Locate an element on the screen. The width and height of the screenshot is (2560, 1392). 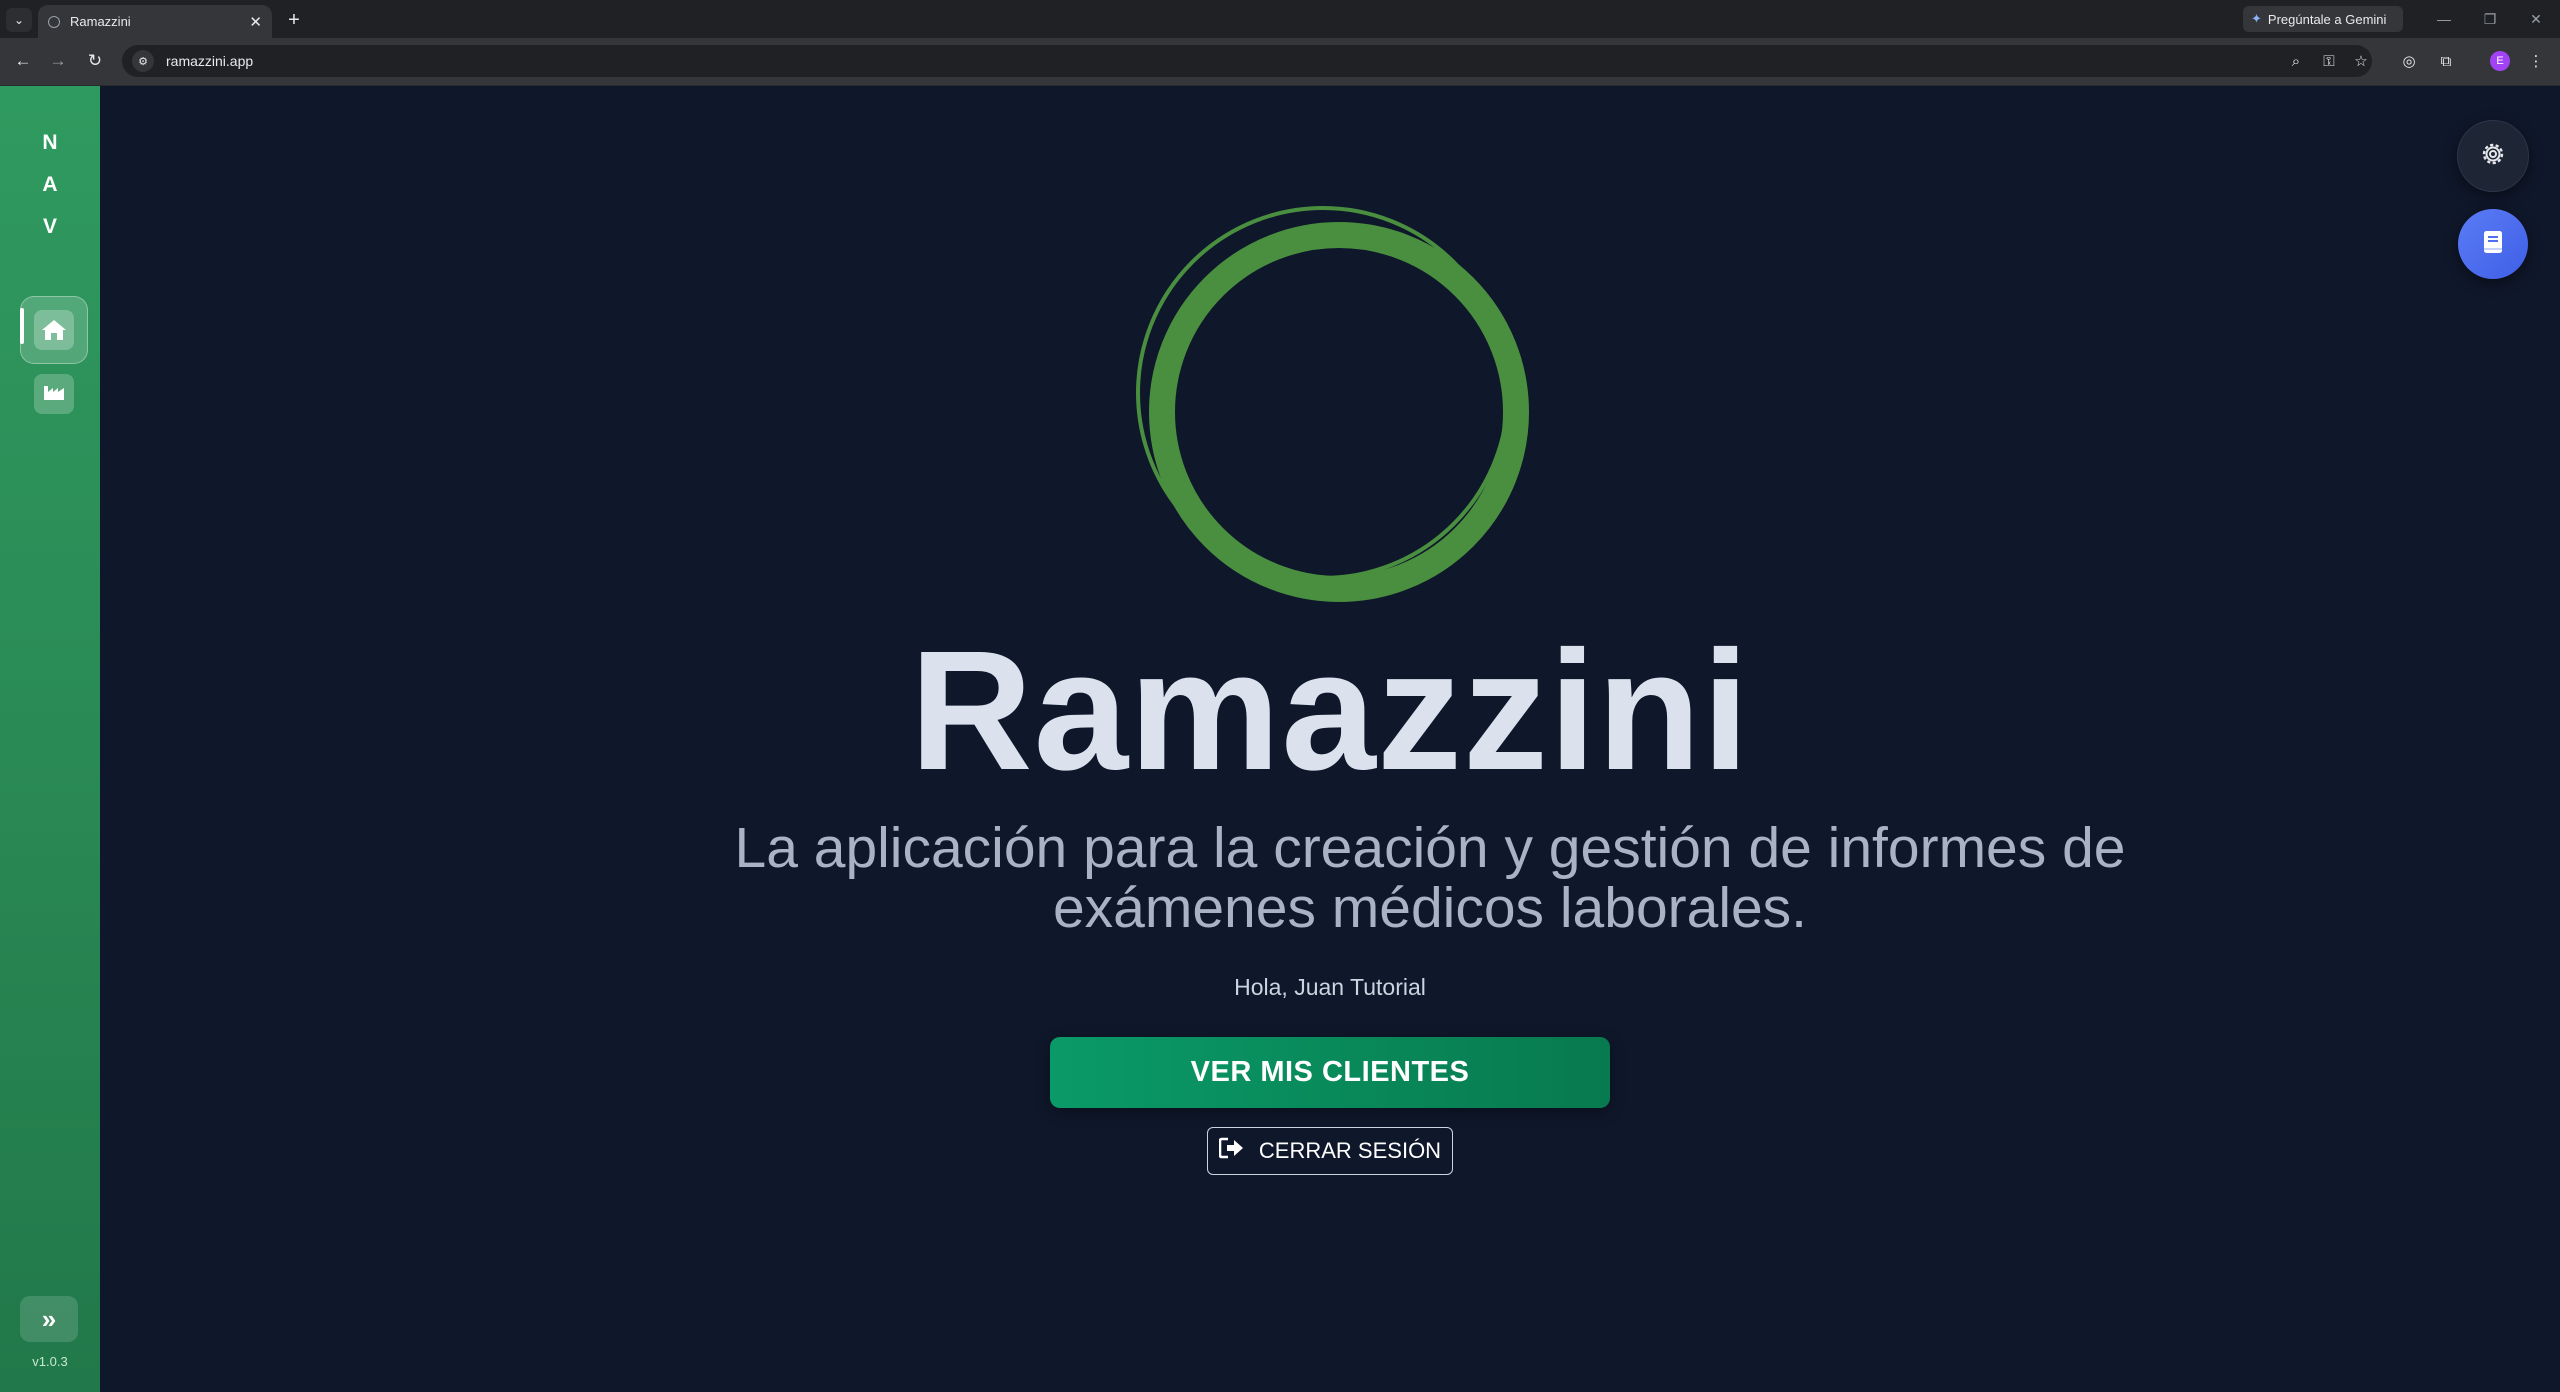
window-close-icon: ✕ is located at coordinates (2536, 19).